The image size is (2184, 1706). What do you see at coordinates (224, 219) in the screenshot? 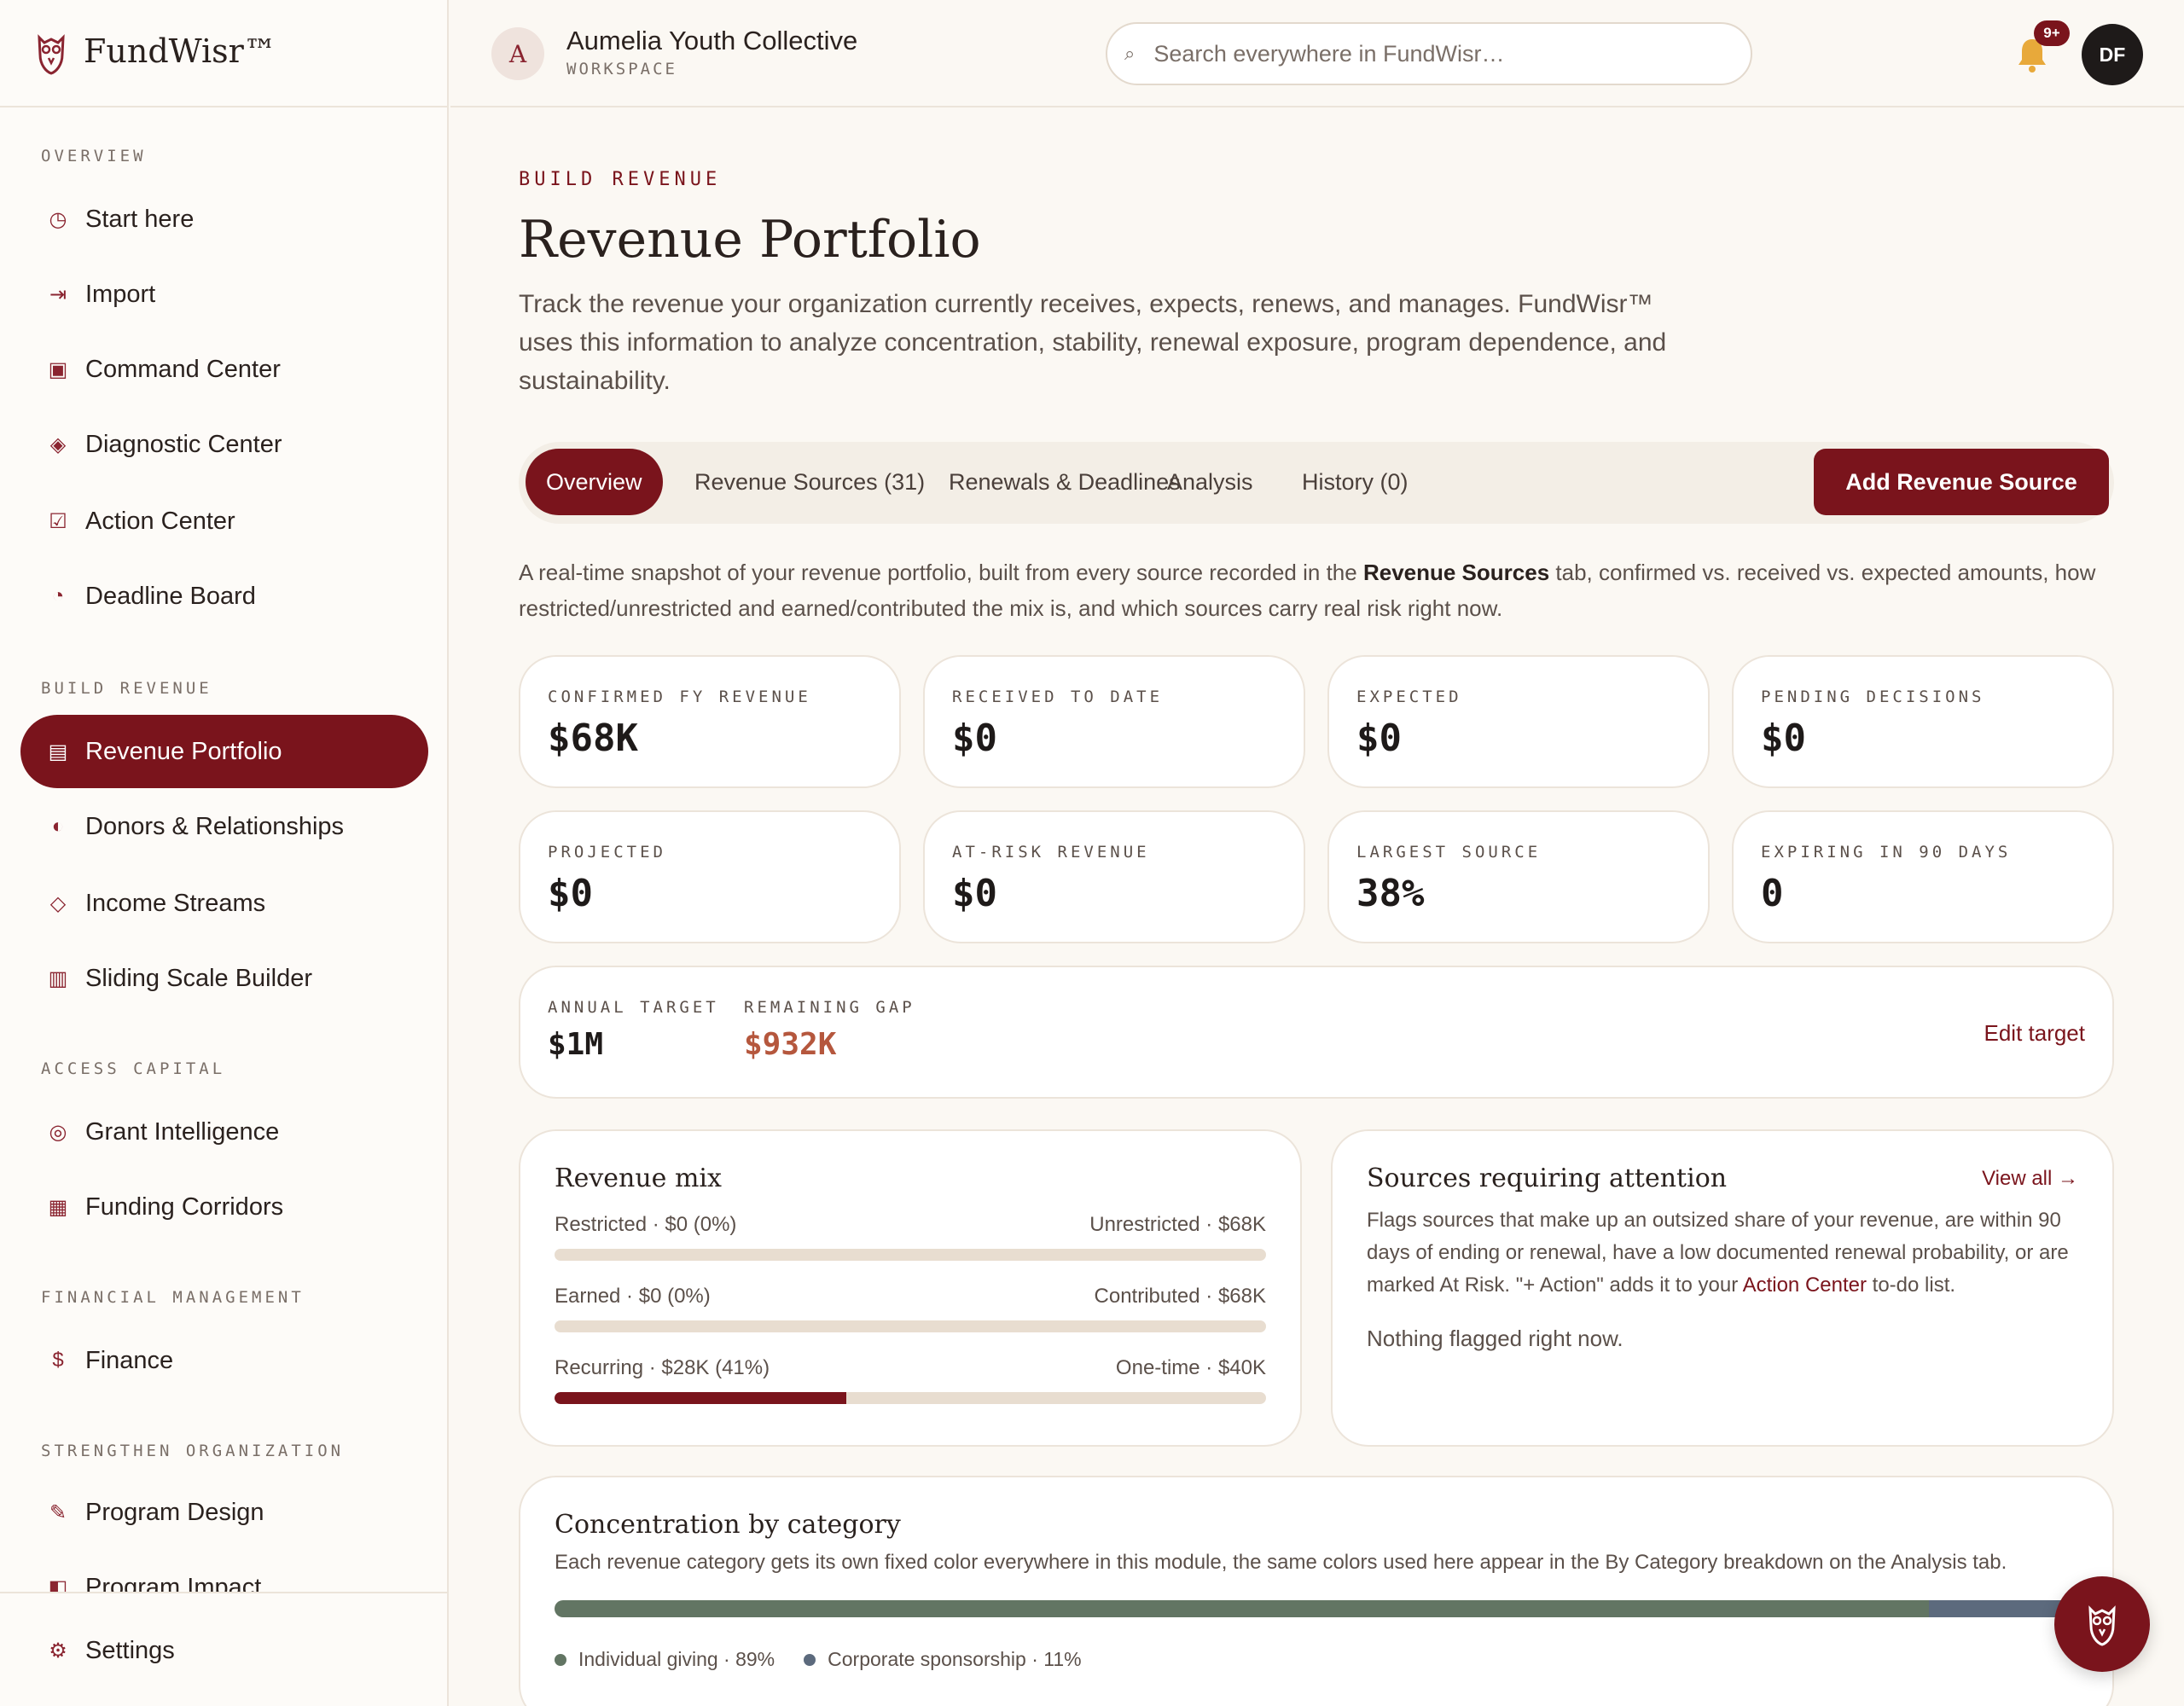
I see `sidebar-item-start-here: ◷ Start here` at bounding box center [224, 219].